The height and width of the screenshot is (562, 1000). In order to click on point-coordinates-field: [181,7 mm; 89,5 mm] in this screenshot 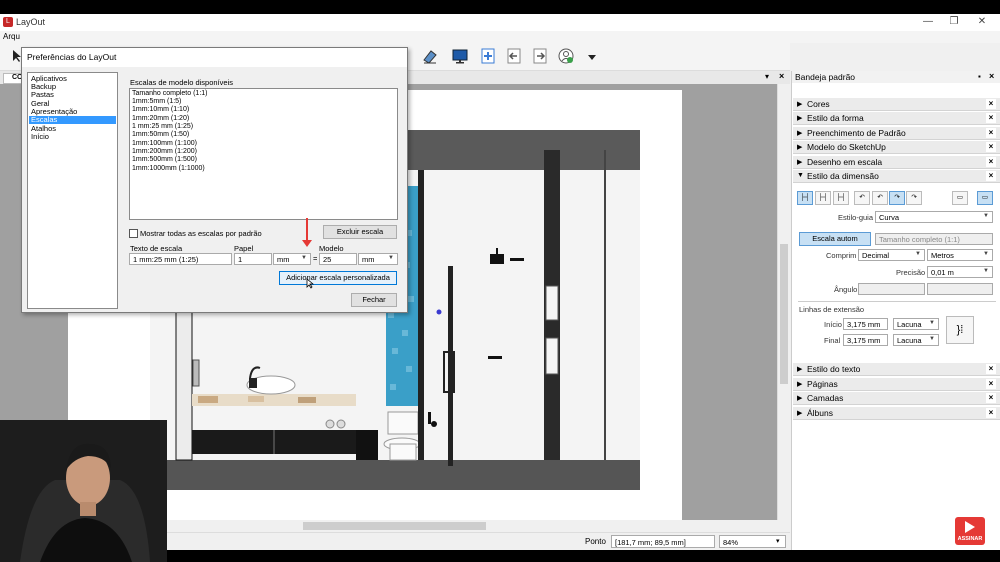, I will do `click(663, 541)`.